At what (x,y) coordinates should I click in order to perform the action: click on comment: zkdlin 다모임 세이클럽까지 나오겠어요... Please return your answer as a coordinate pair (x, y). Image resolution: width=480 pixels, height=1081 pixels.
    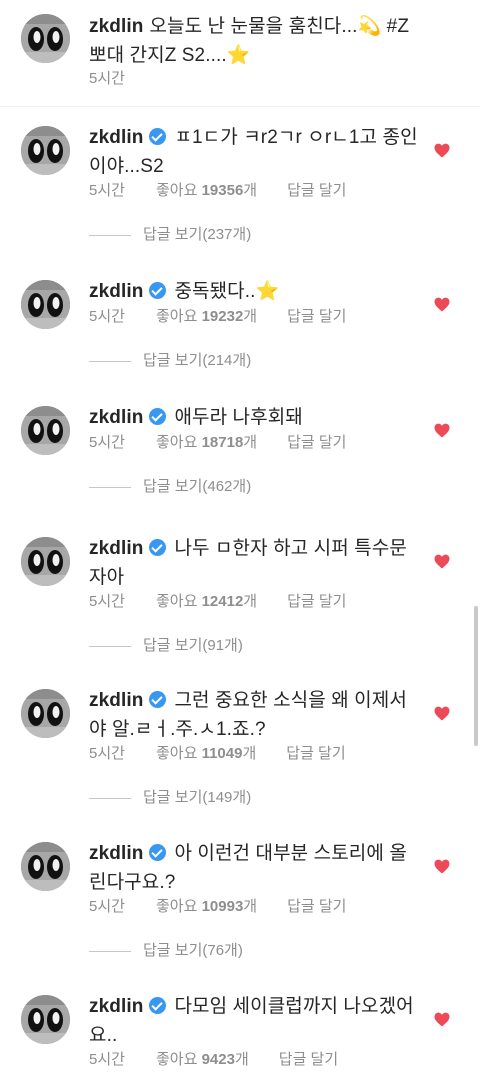
    Looking at the image, I should click on (254, 1021).